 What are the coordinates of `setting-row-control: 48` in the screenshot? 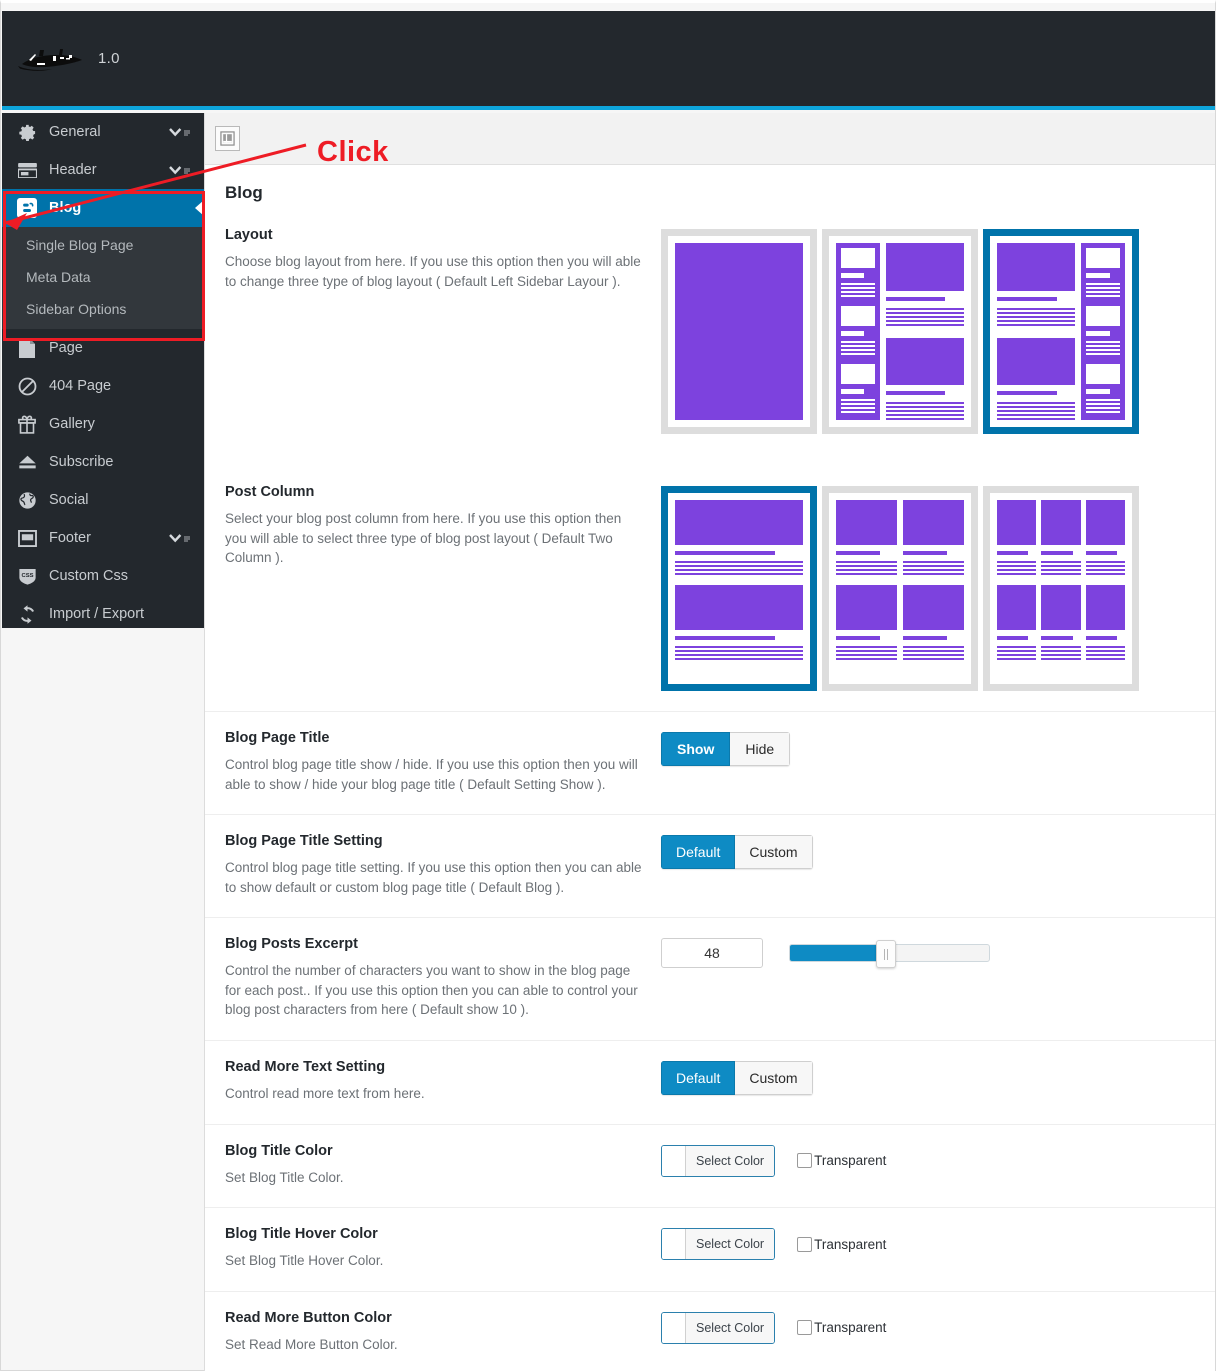 It's located at (928, 952).